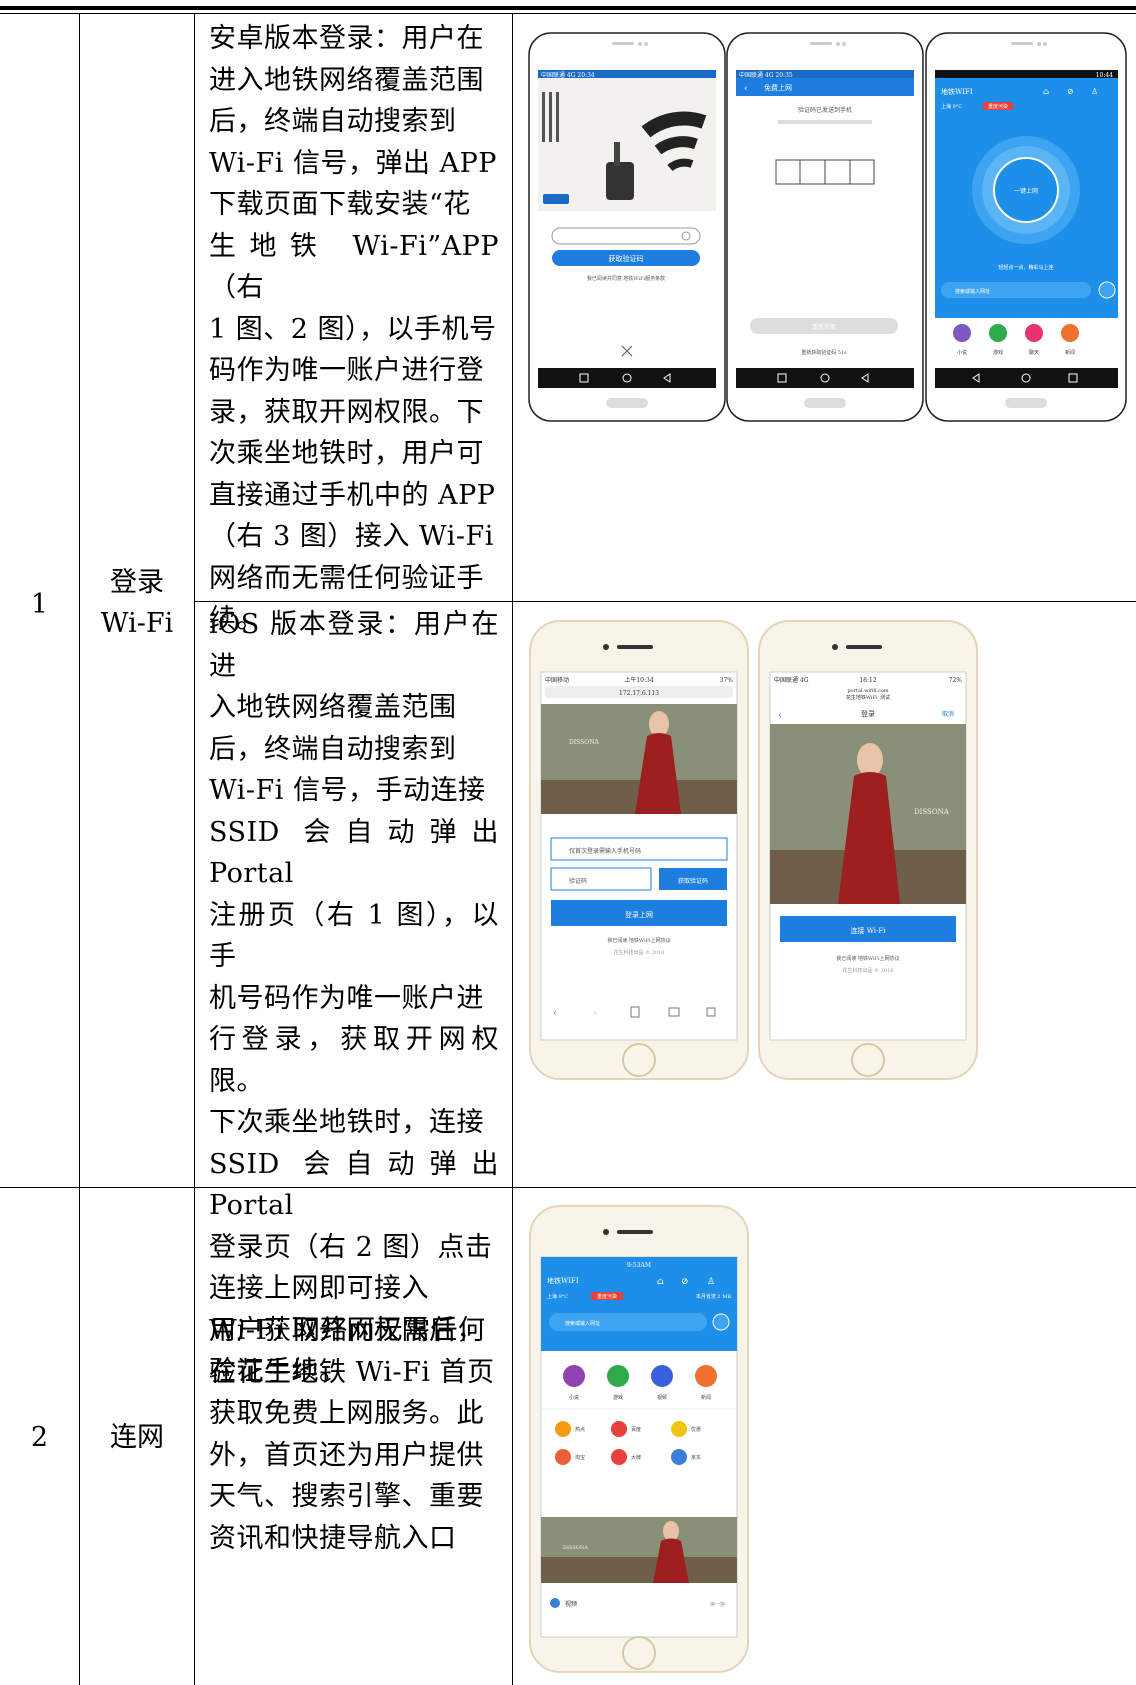 This screenshot has width=1136, height=1685. What do you see at coordinates (568, 75) in the screenshot?
I see `status-bar-text: 中国联通 4G 20:34` at bounding box center [568, 75].